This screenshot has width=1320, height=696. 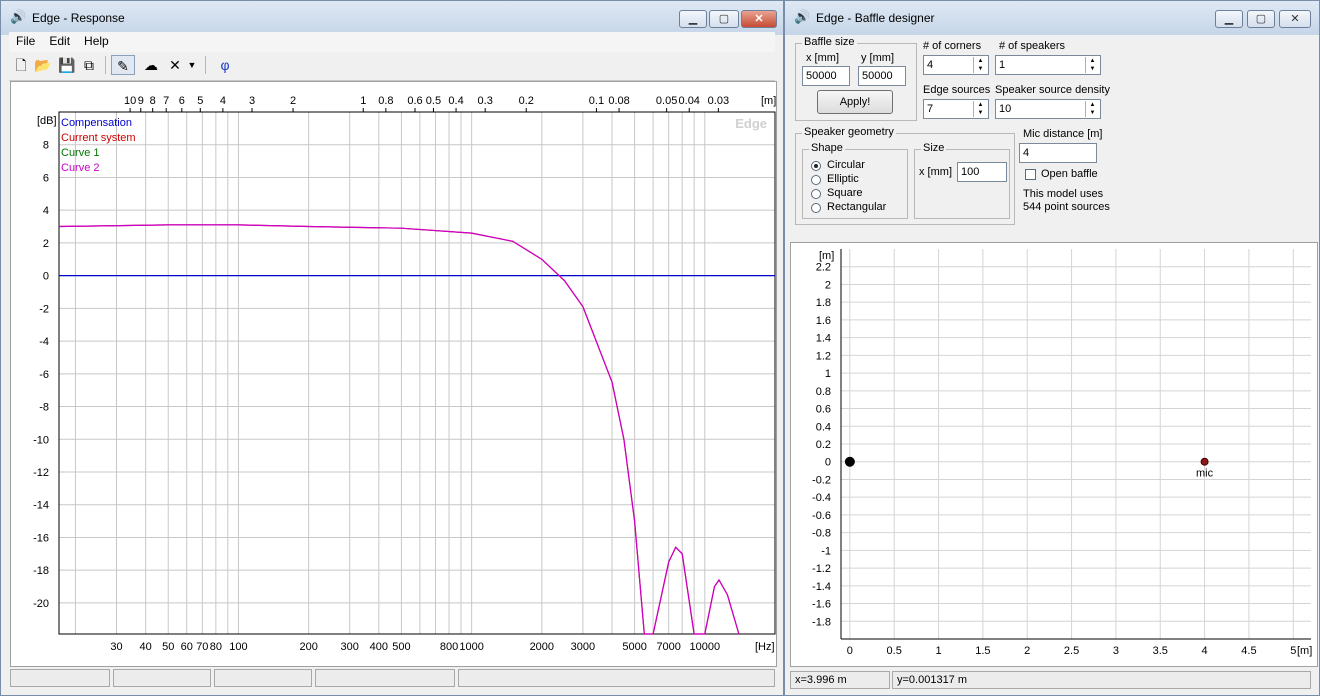 I want to click on shape-square-radio, so click(x=816, y=194).